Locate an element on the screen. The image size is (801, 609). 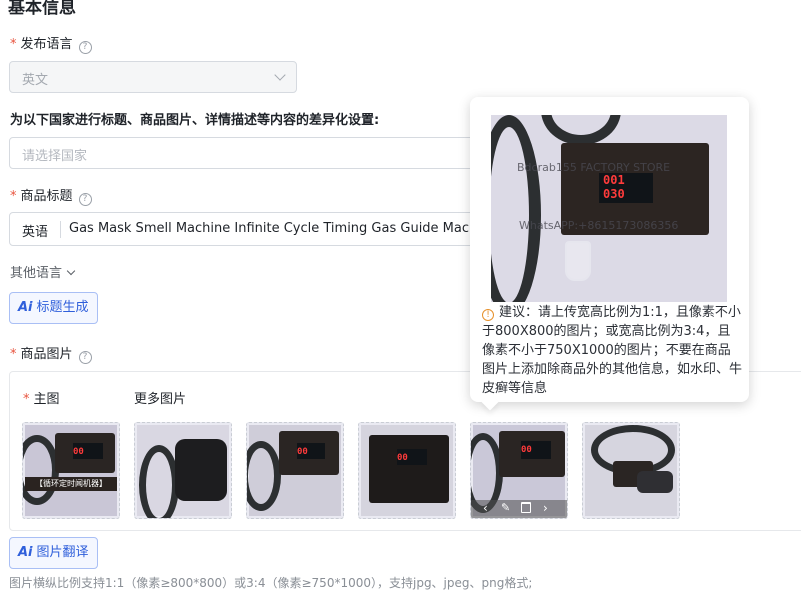
chevron-left-icon: ‹ is located at coordinates (485, 508).